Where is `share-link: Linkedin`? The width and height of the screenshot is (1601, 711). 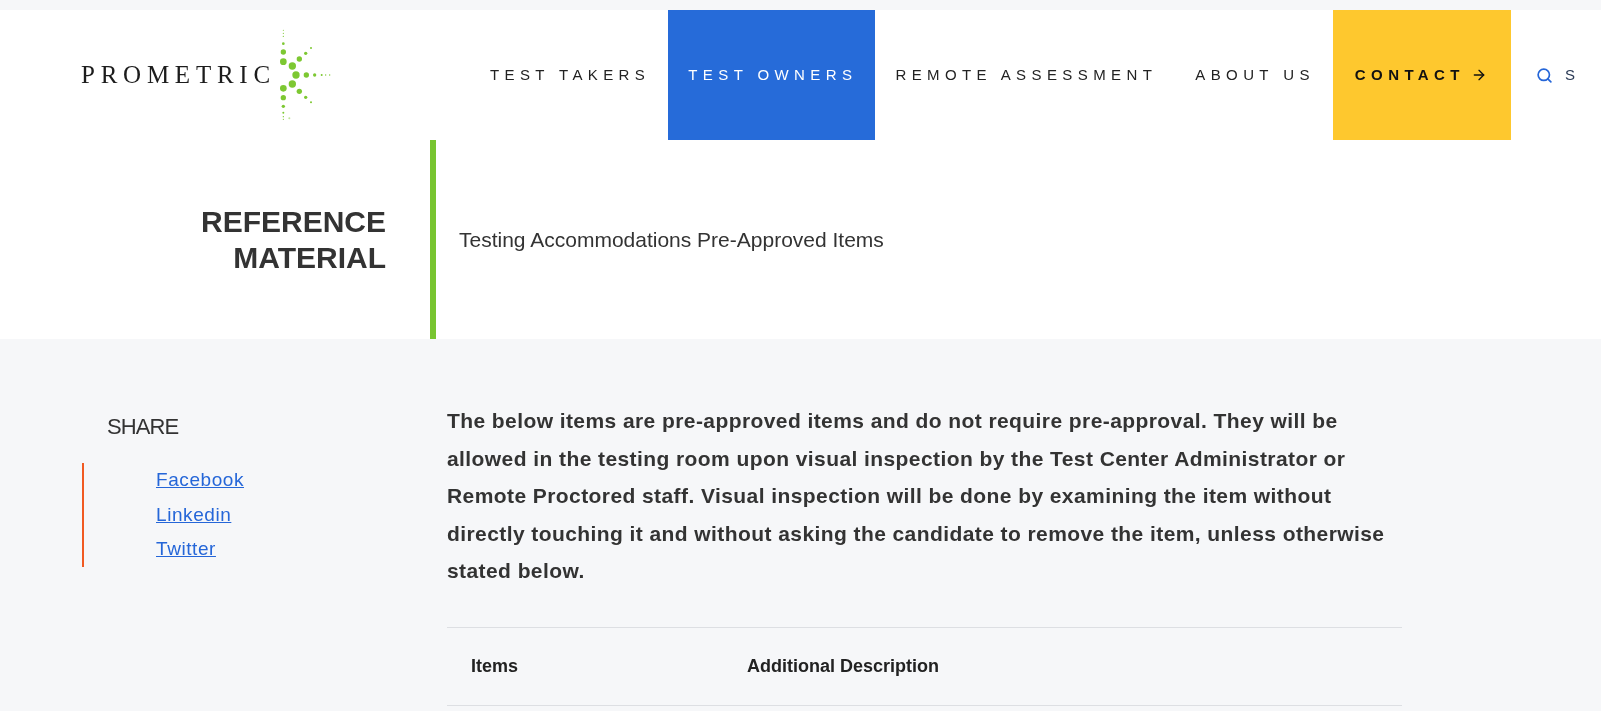 share-link: Linkedin is located at coordinates (194, 514).